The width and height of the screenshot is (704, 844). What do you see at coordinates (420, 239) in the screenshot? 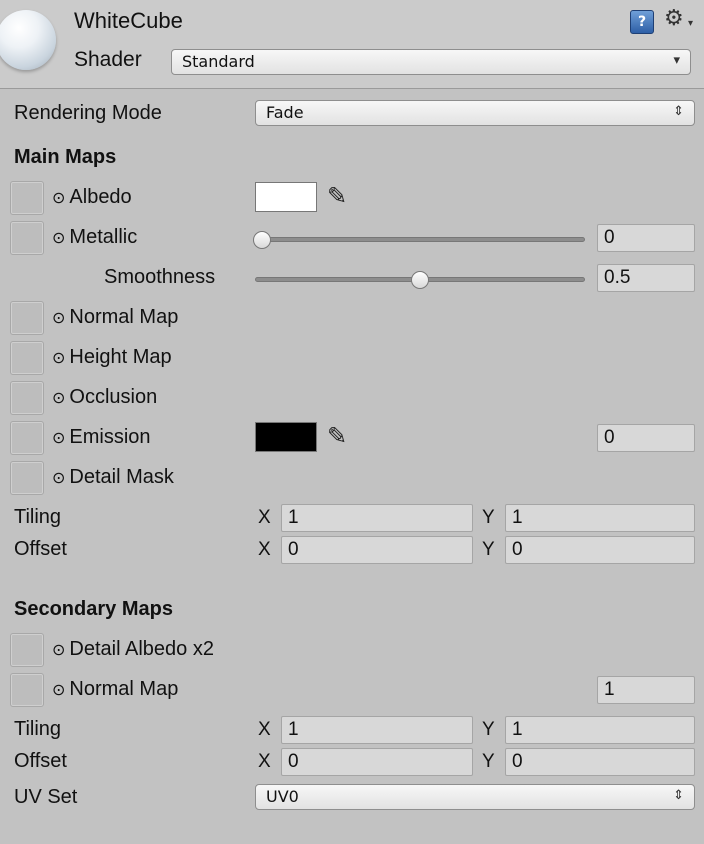
I see `metallic-slider-track` at bounding box center [420, 239].